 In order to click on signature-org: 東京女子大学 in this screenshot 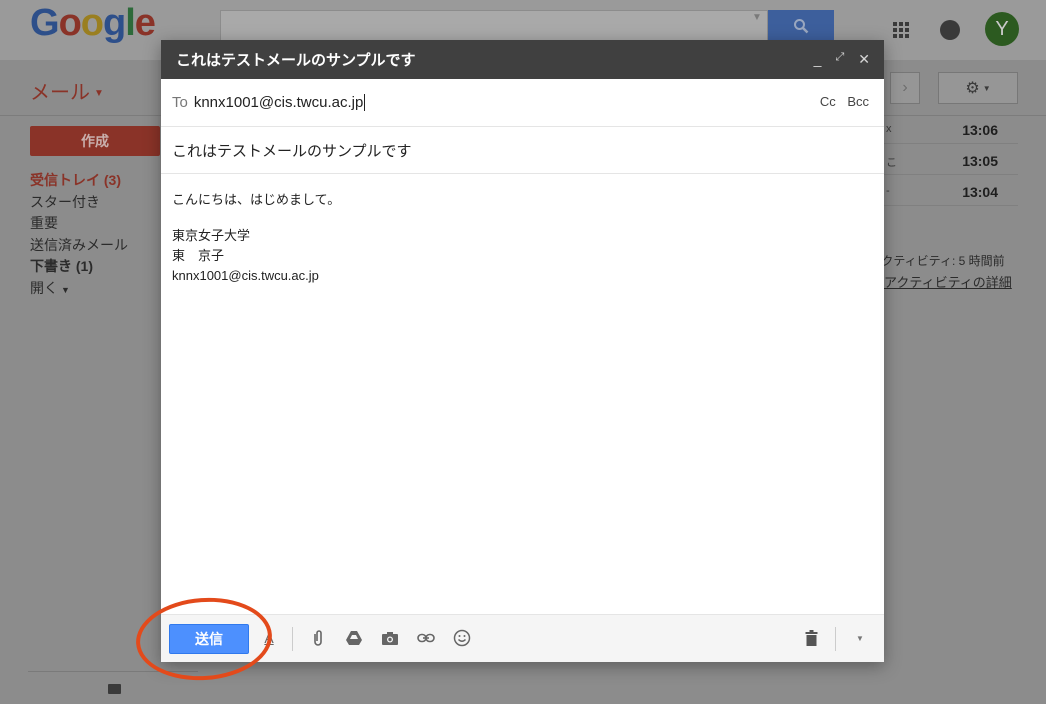, I will do `click(211, 235)`.